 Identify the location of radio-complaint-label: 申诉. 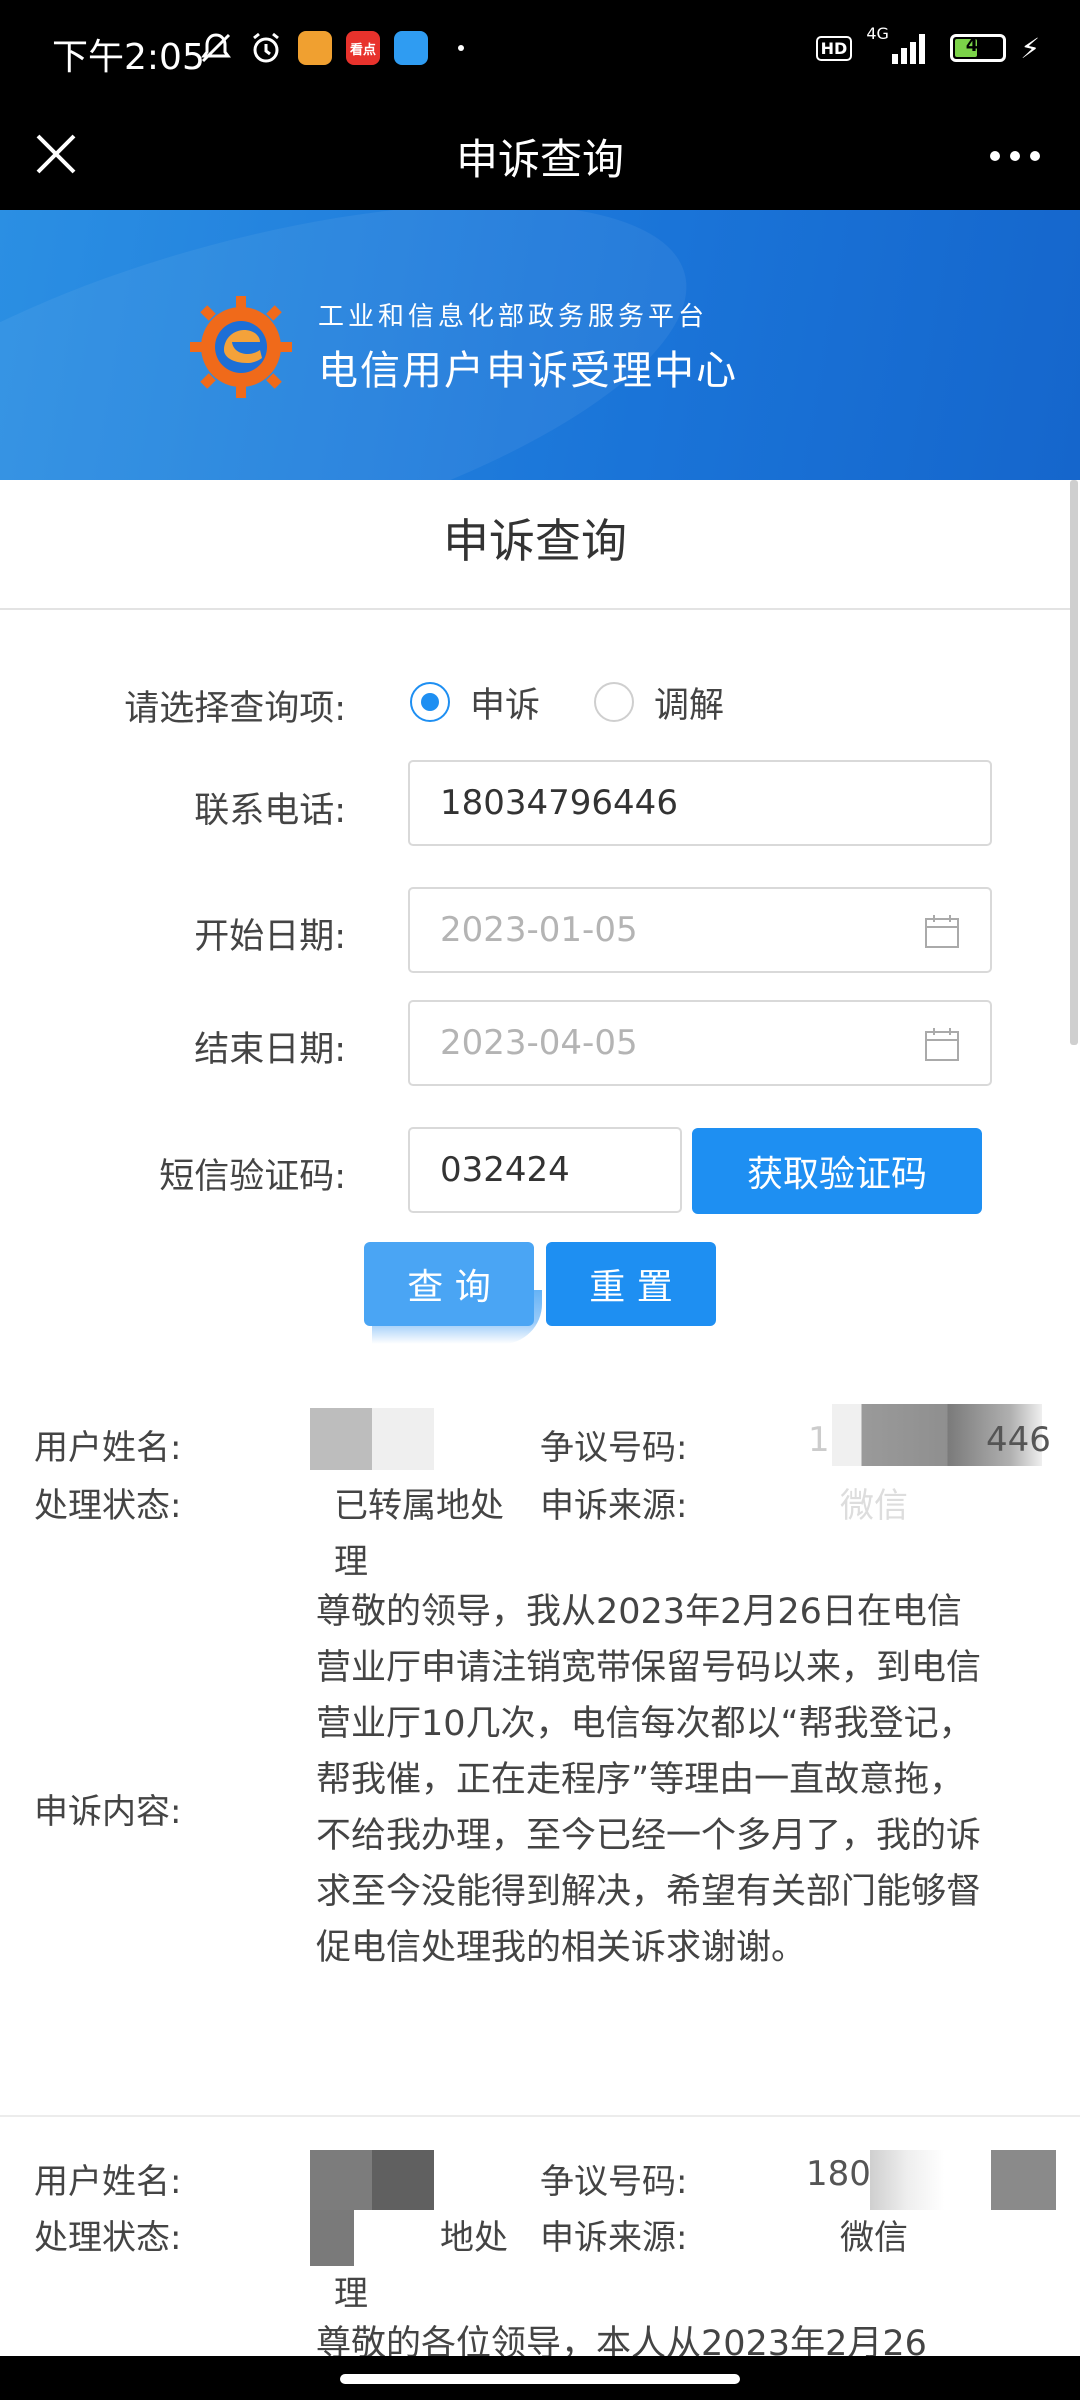
(505, 705).